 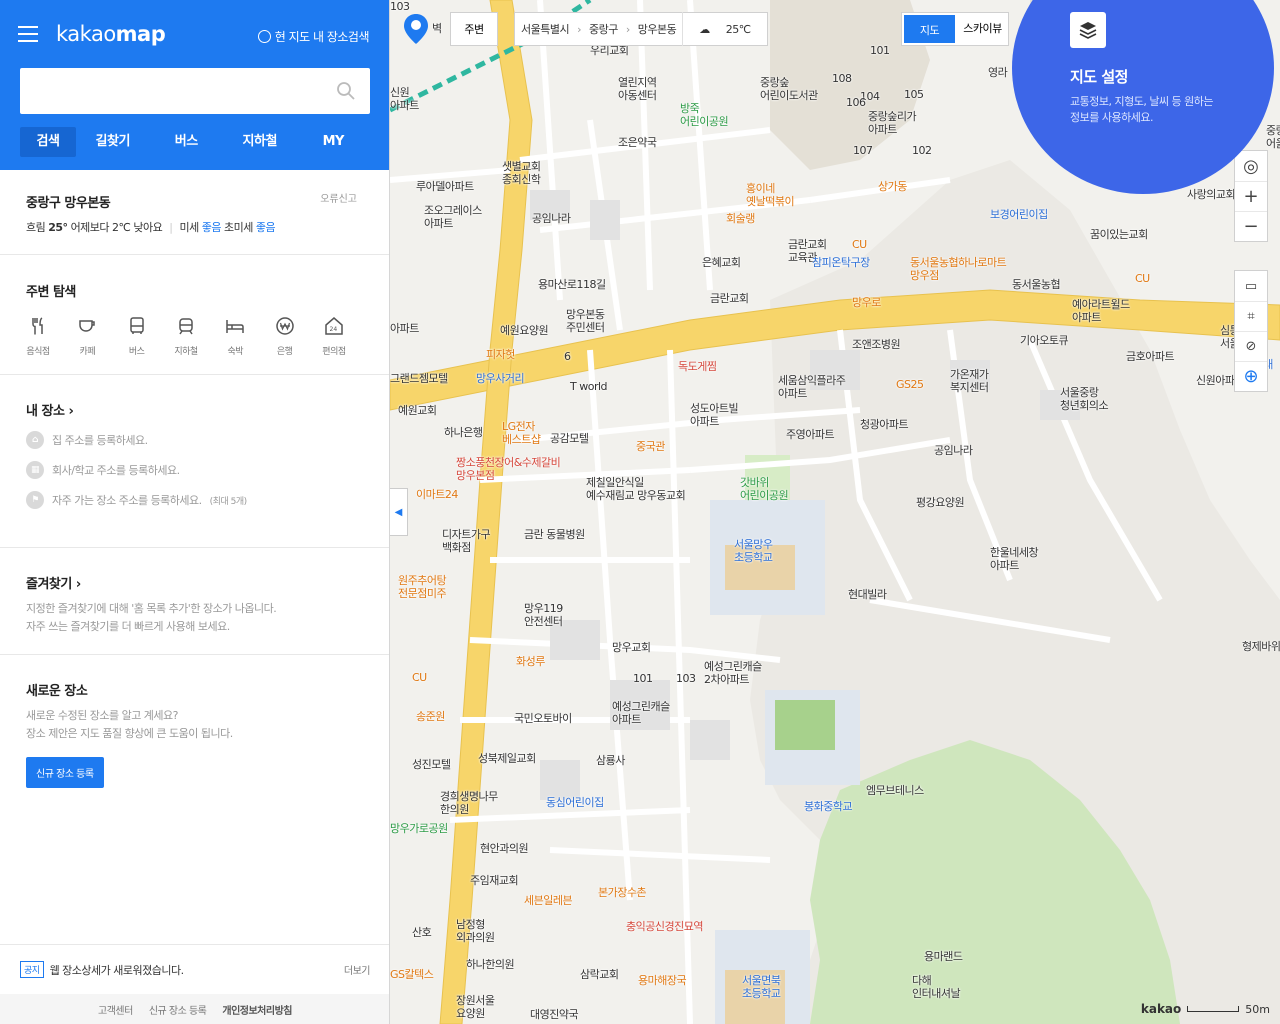 What do you see at coordinates (257, 1009) in the screenshot?
I see `footer-privacy-link: 개인정보처리방침` at bounding box center [257, 1009].